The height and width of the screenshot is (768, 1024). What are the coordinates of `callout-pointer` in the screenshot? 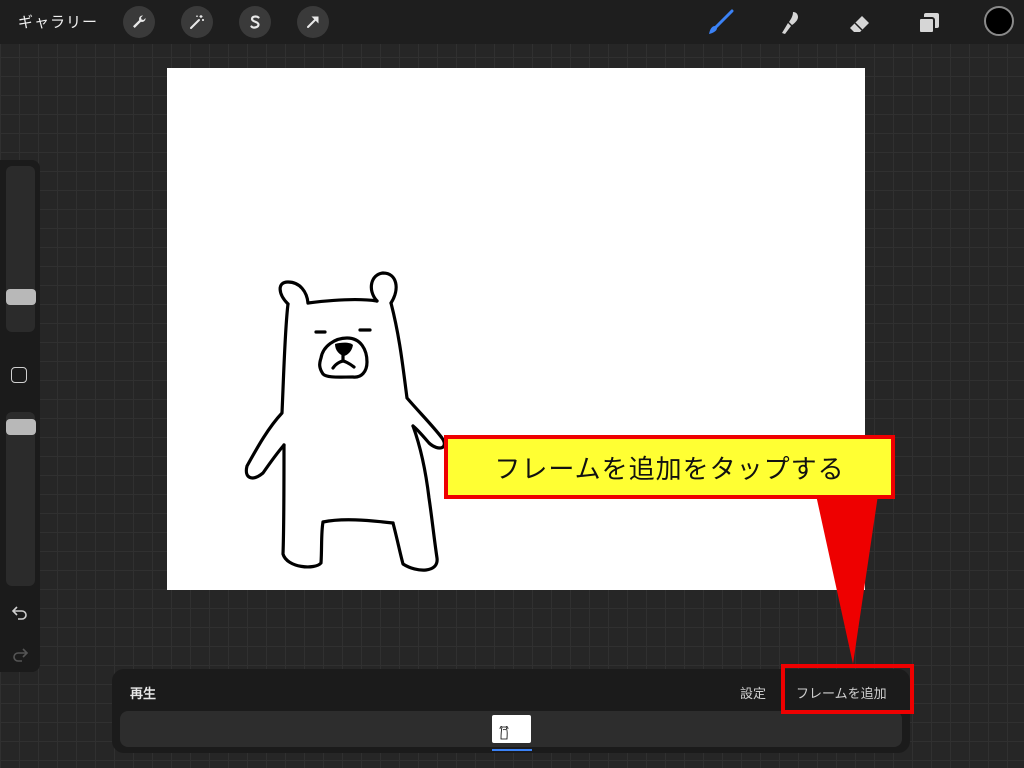 It's located at (847, 579).